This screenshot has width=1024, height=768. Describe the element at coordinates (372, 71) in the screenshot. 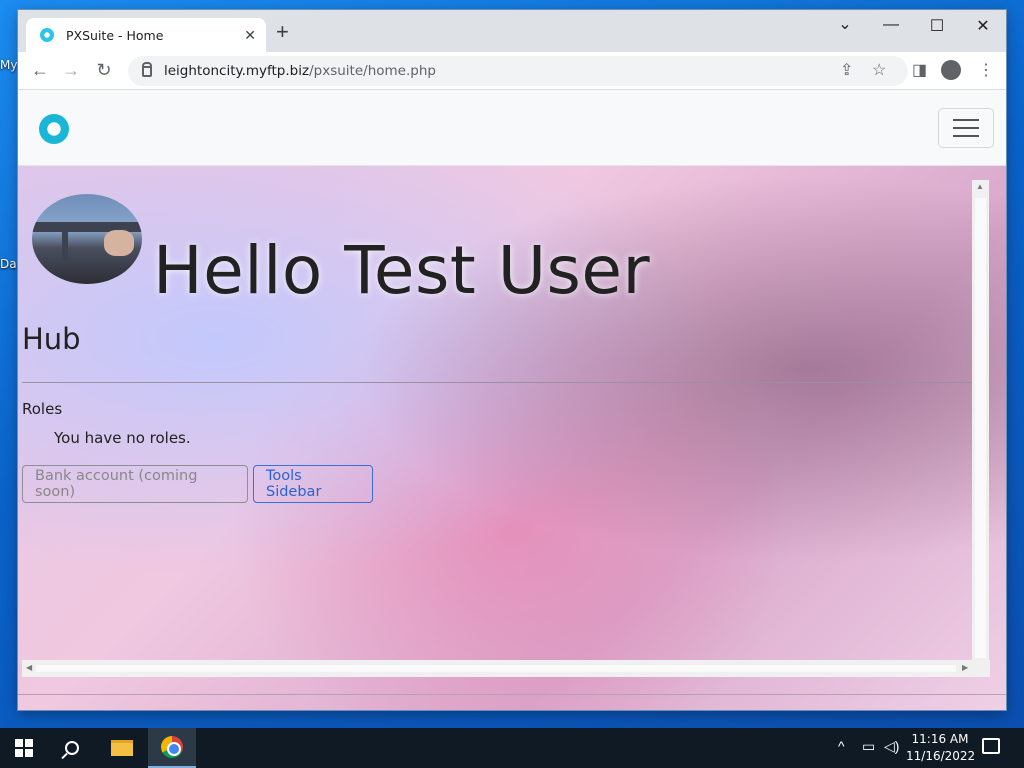

I see `url-path: /pxsuite/home.php` at that location.